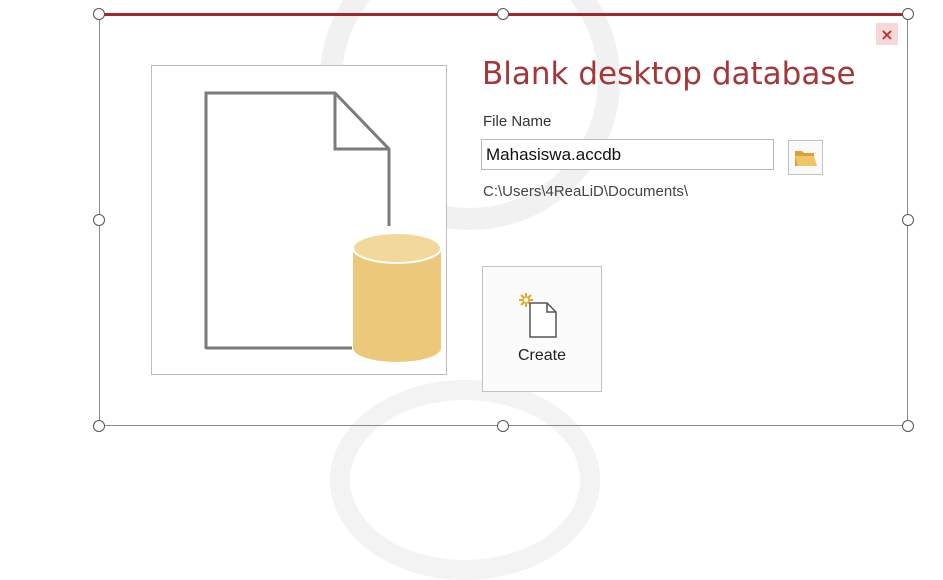 The height and width of the screenshot is (580, 943). I want to click on resize-handle-top-left, so click(99, 14).